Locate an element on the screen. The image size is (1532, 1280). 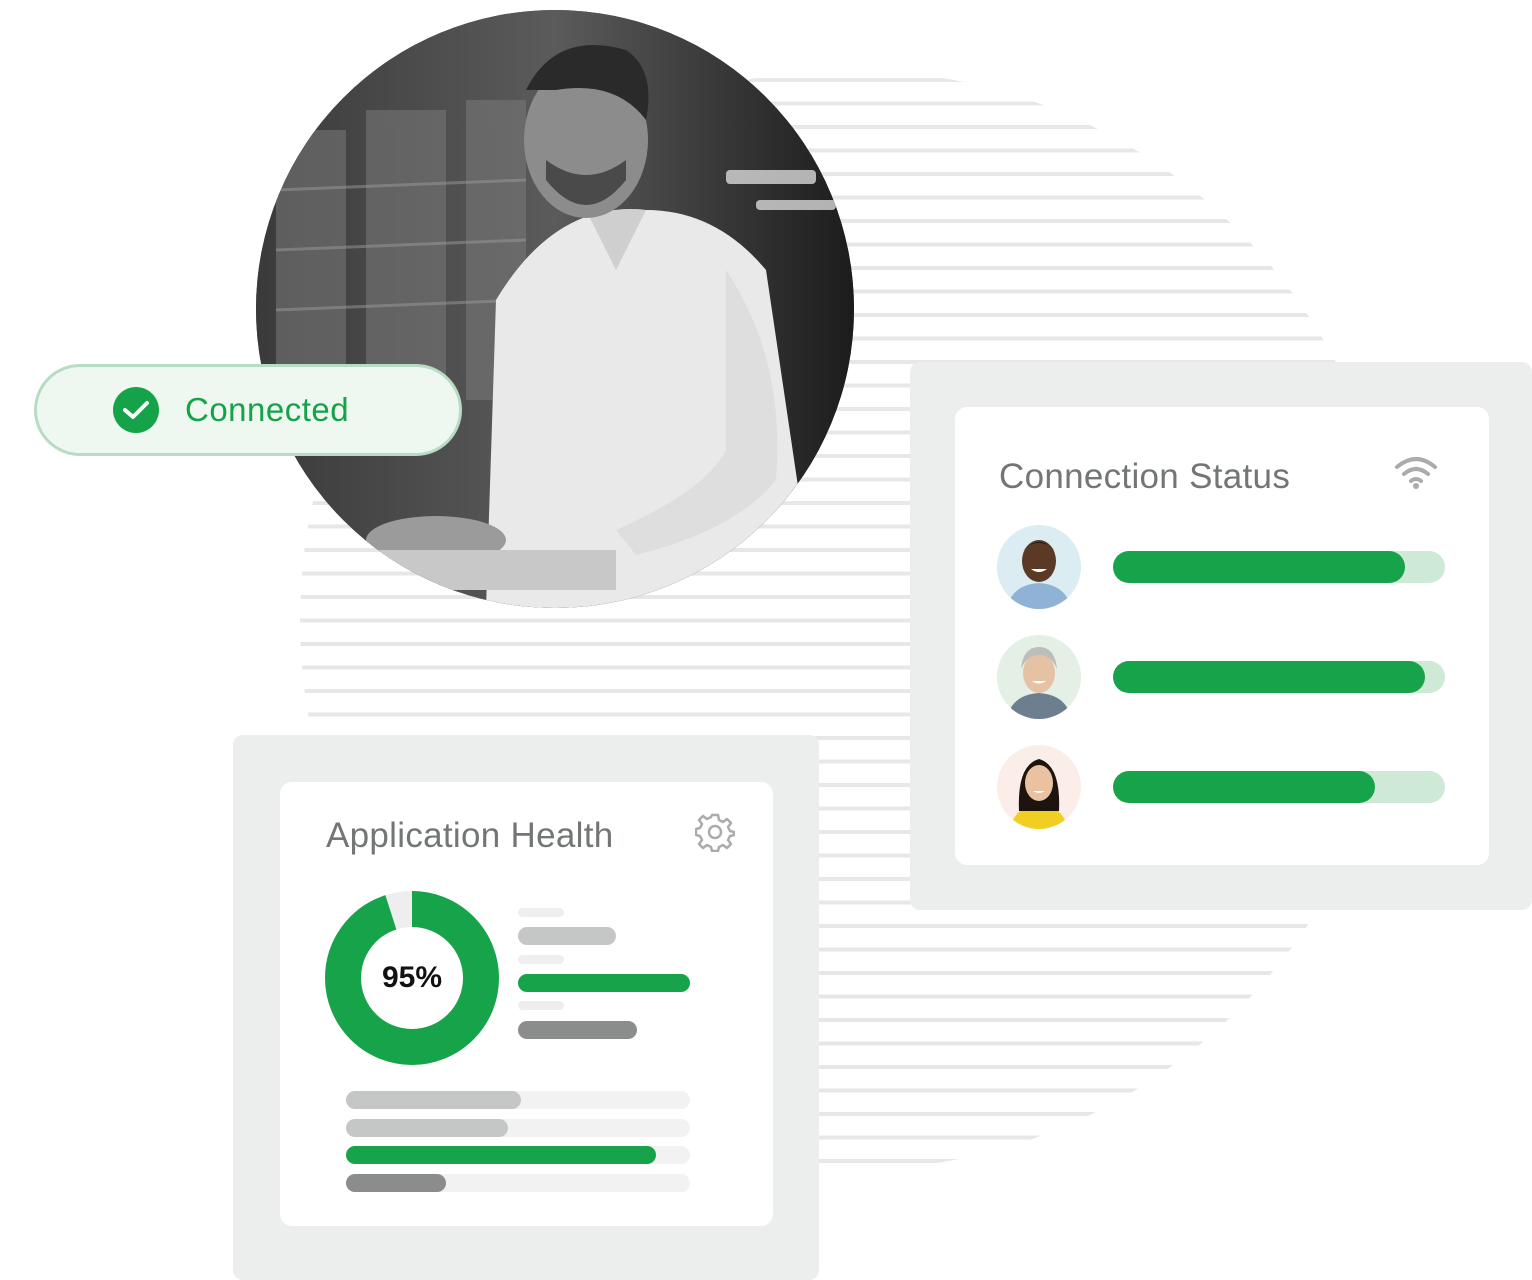
check-circle-icon is located at coordinates (136, 410).